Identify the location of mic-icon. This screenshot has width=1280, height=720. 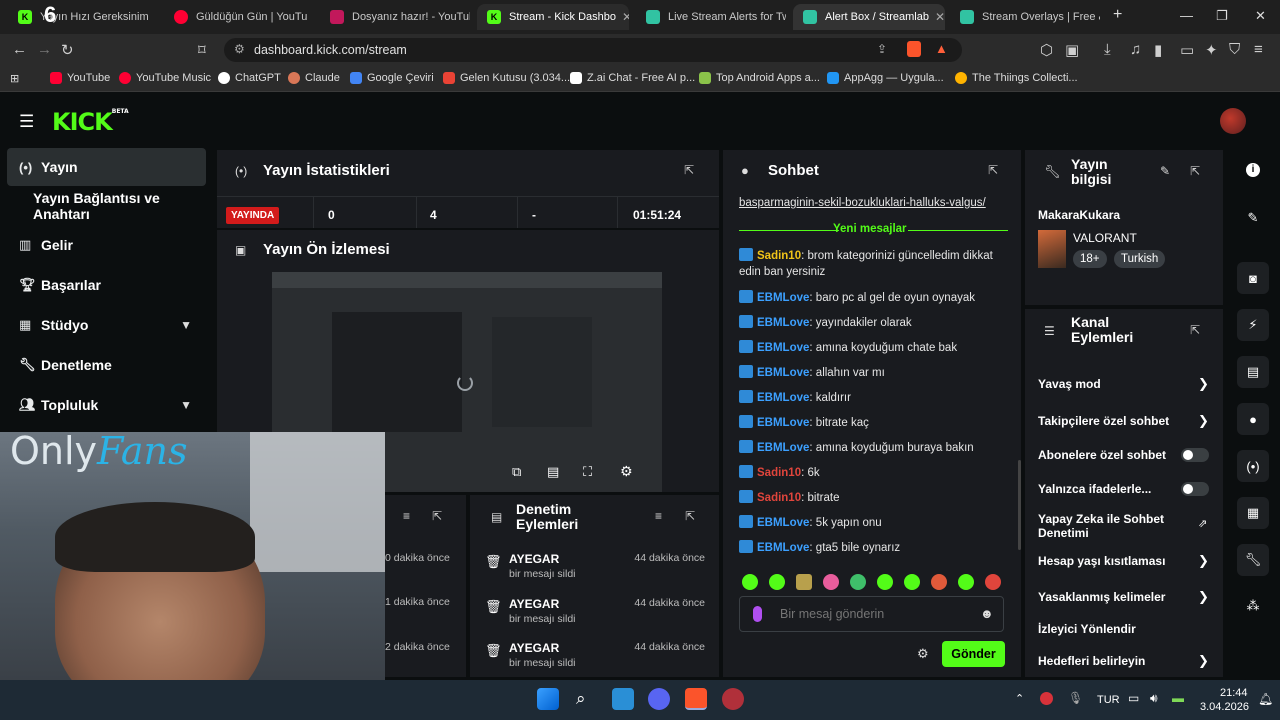
(757, 614).